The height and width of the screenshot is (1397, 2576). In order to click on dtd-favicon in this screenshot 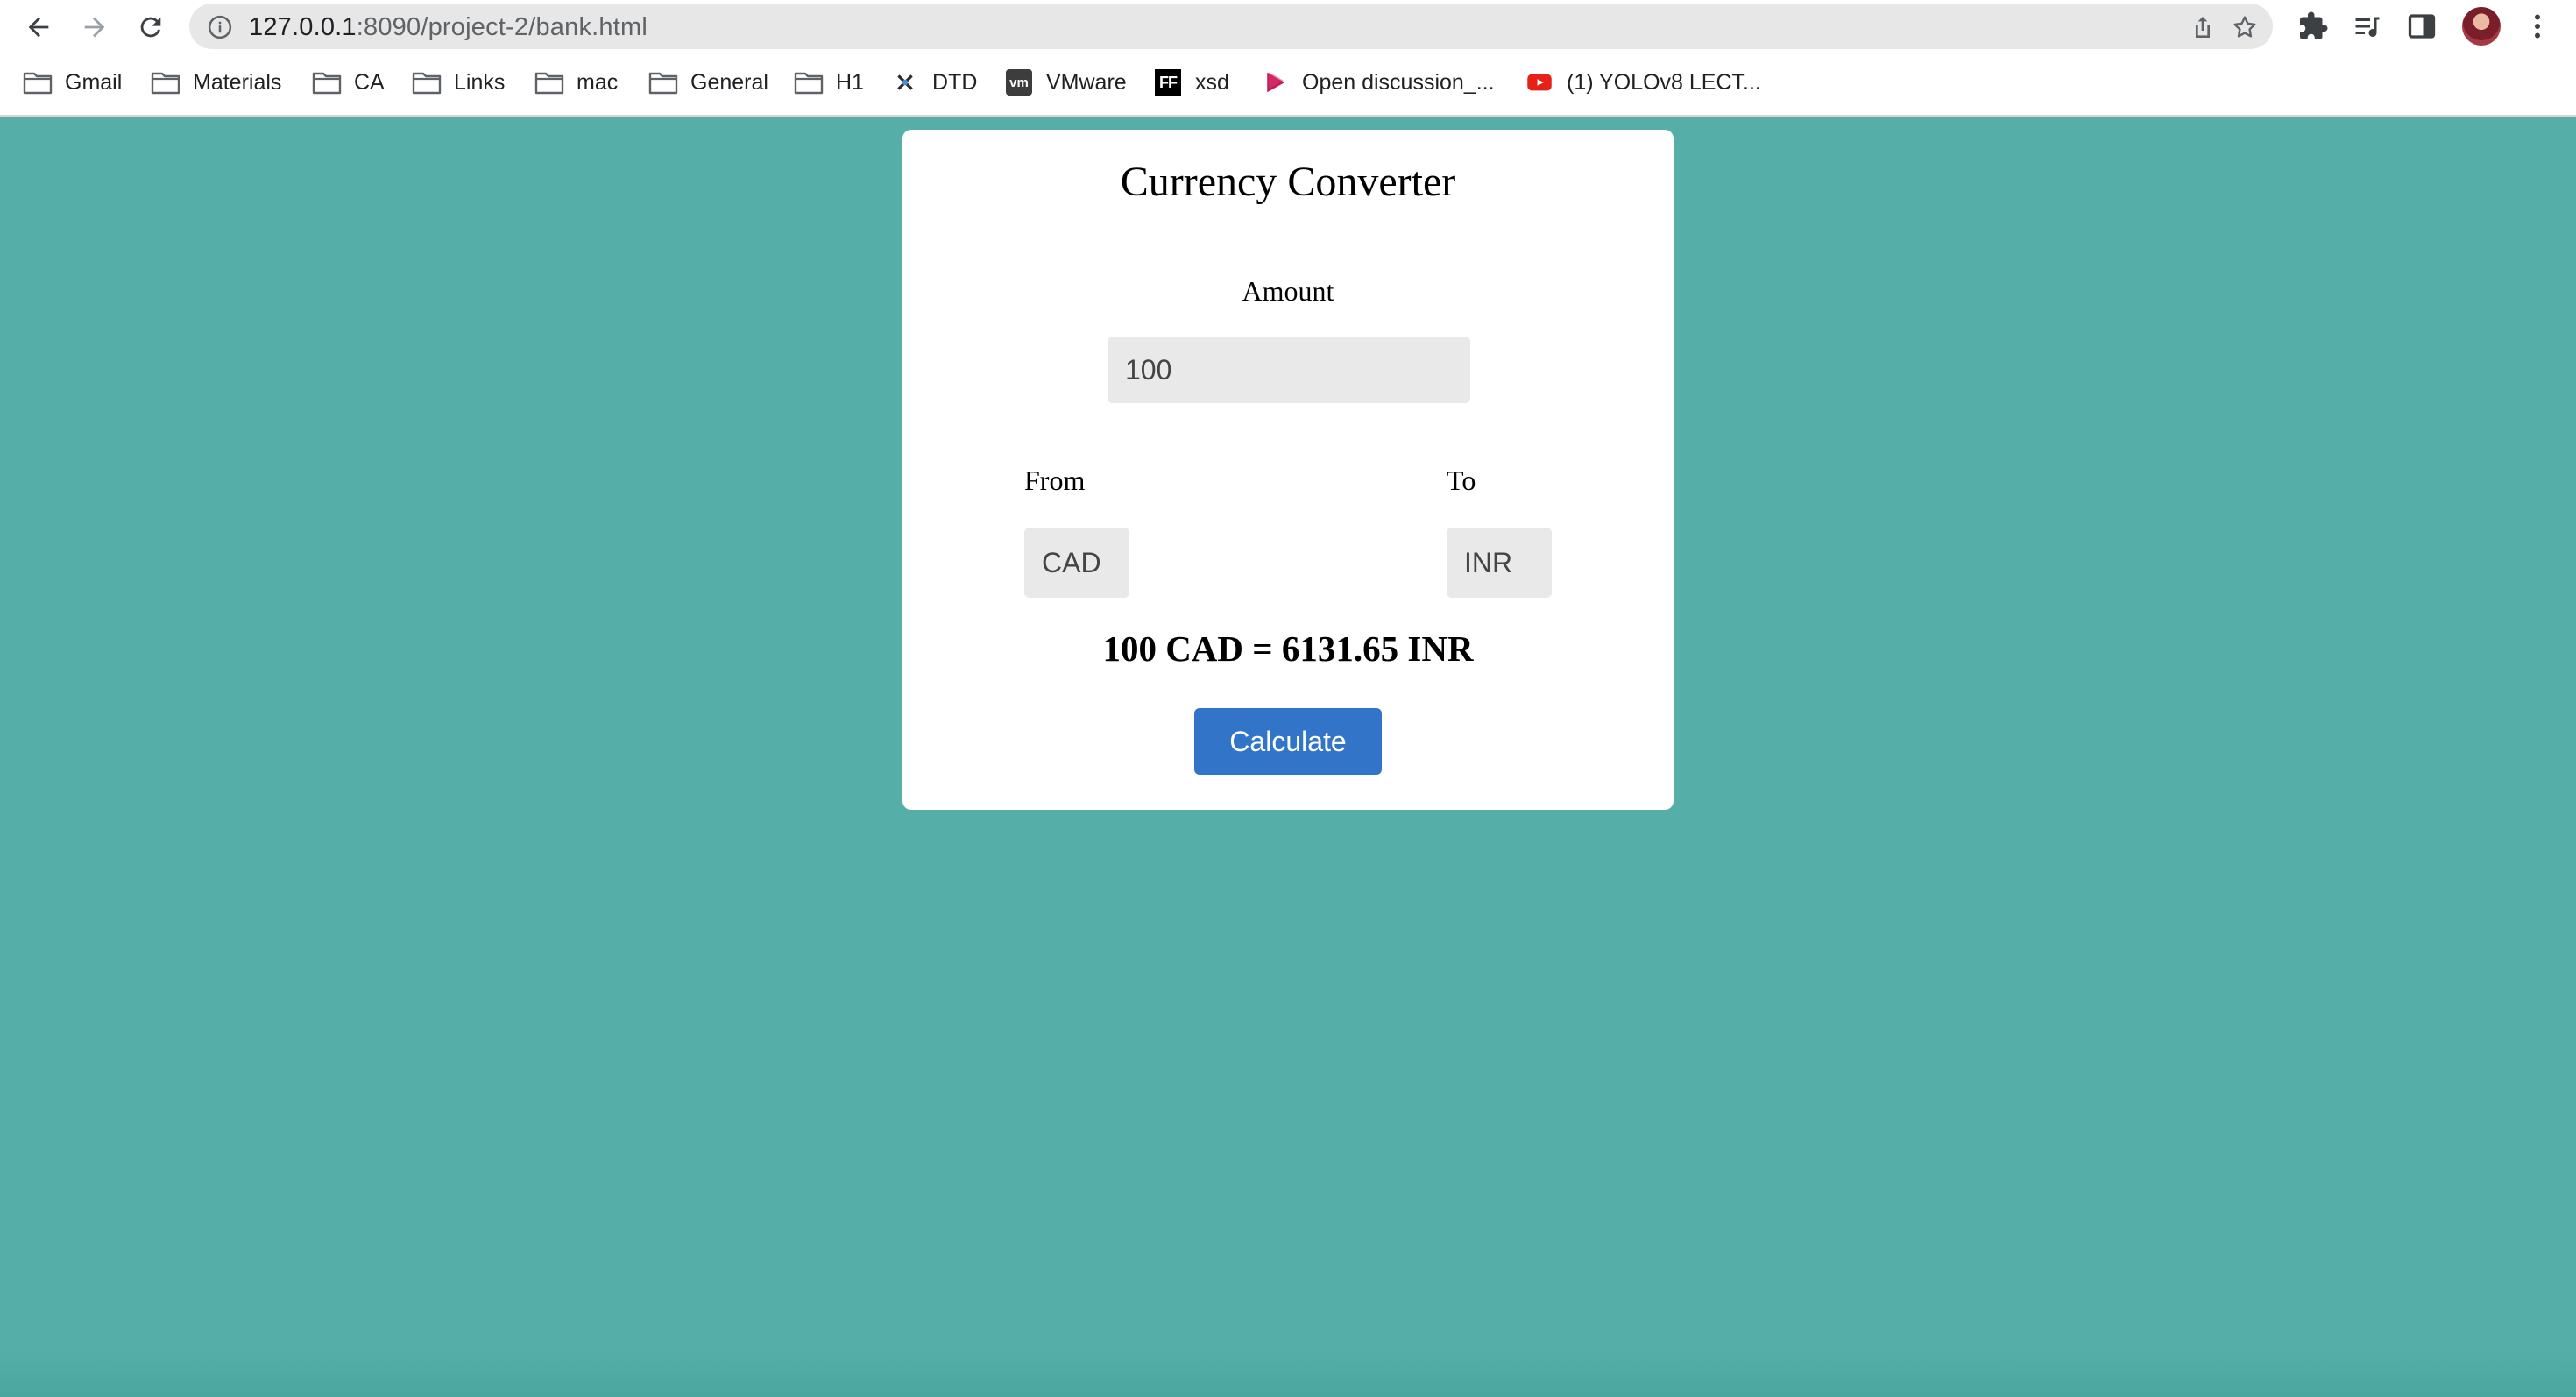, I will do `click(905, 82)`.